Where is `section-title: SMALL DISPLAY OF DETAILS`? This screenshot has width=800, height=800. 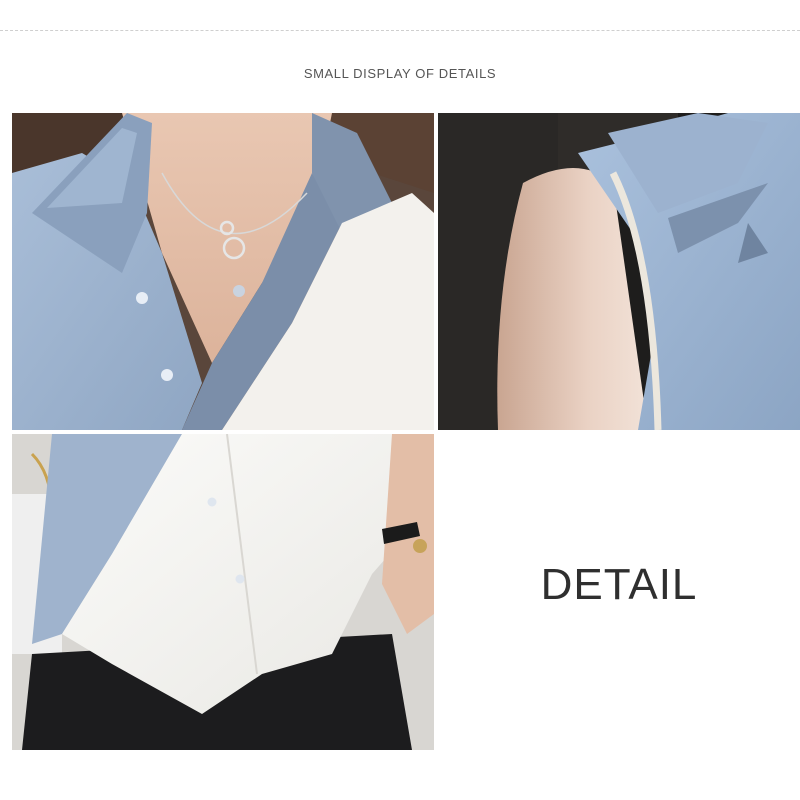
section-title: SMALL DISPLAY OF DETAILS is located at coordinates (400, 73).